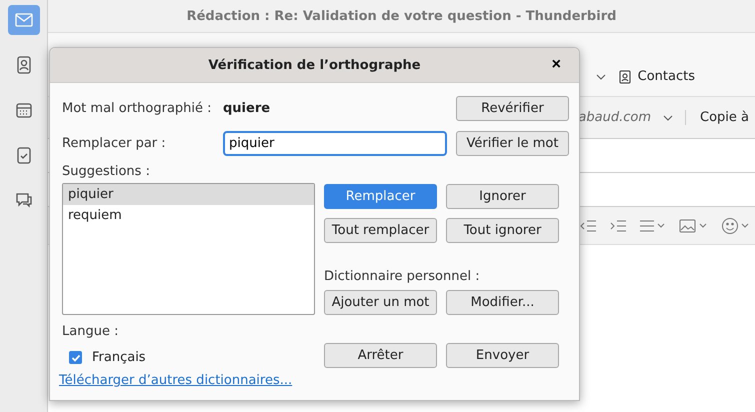  Describe the element at coordinates (401, 16) in the screenshot. I see `window-title: Rédaction : Re: Validation de votre question - Thunderbird` at that location.